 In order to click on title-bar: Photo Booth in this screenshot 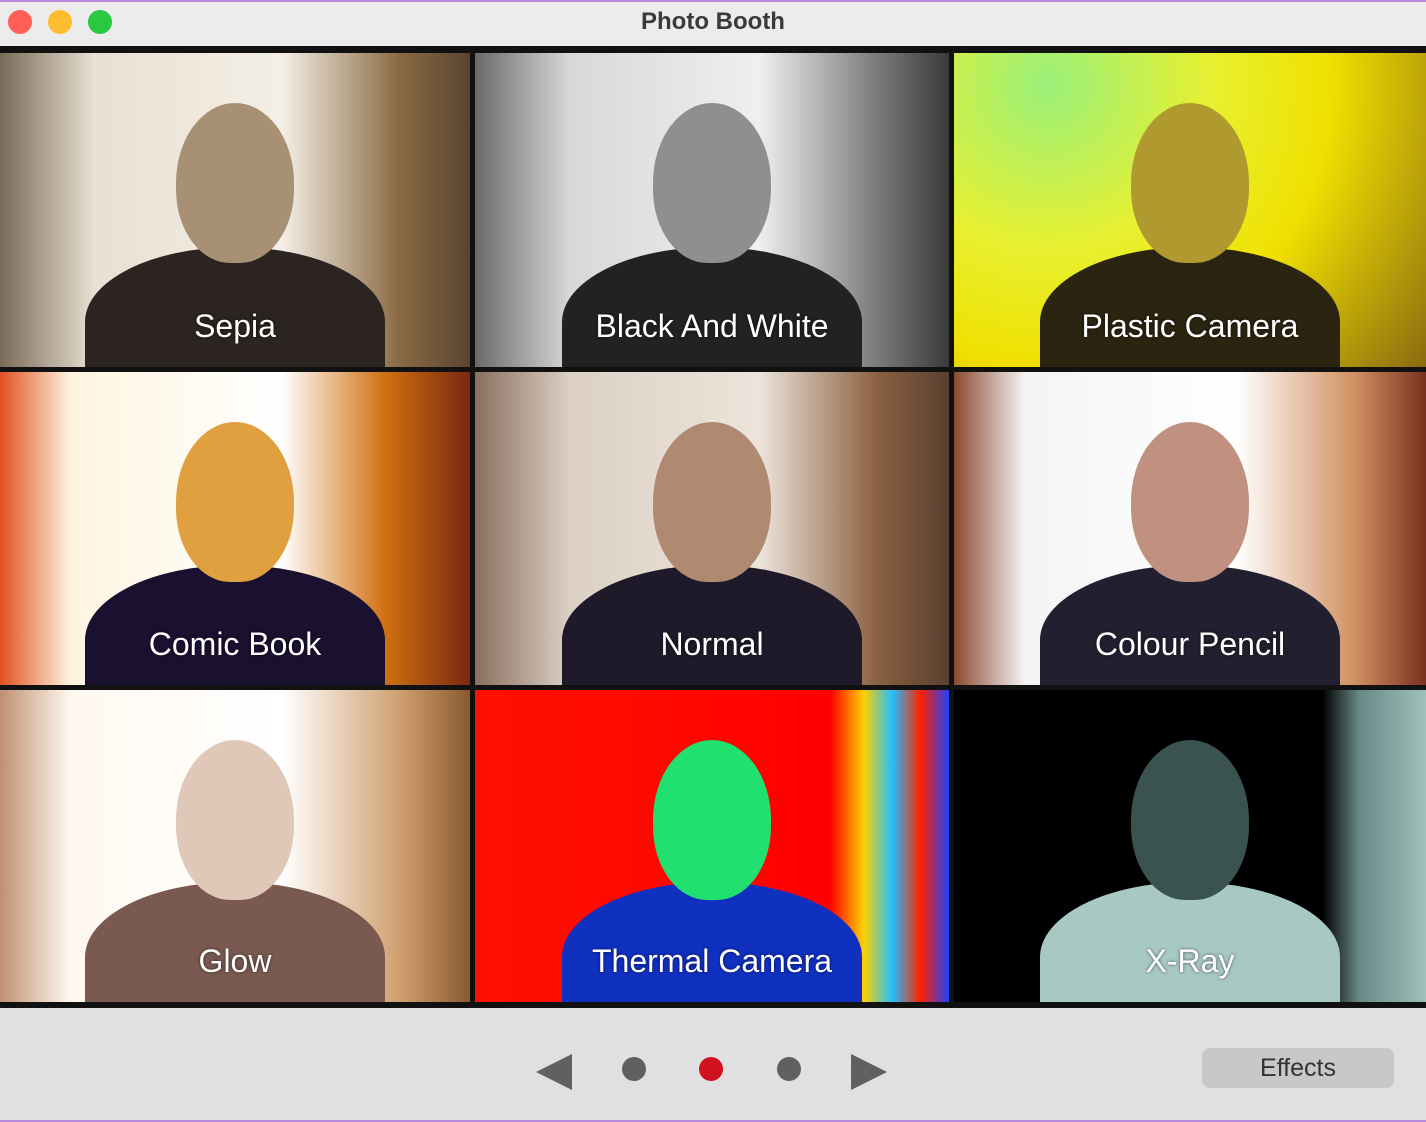, I will do `click(713, 23)`.